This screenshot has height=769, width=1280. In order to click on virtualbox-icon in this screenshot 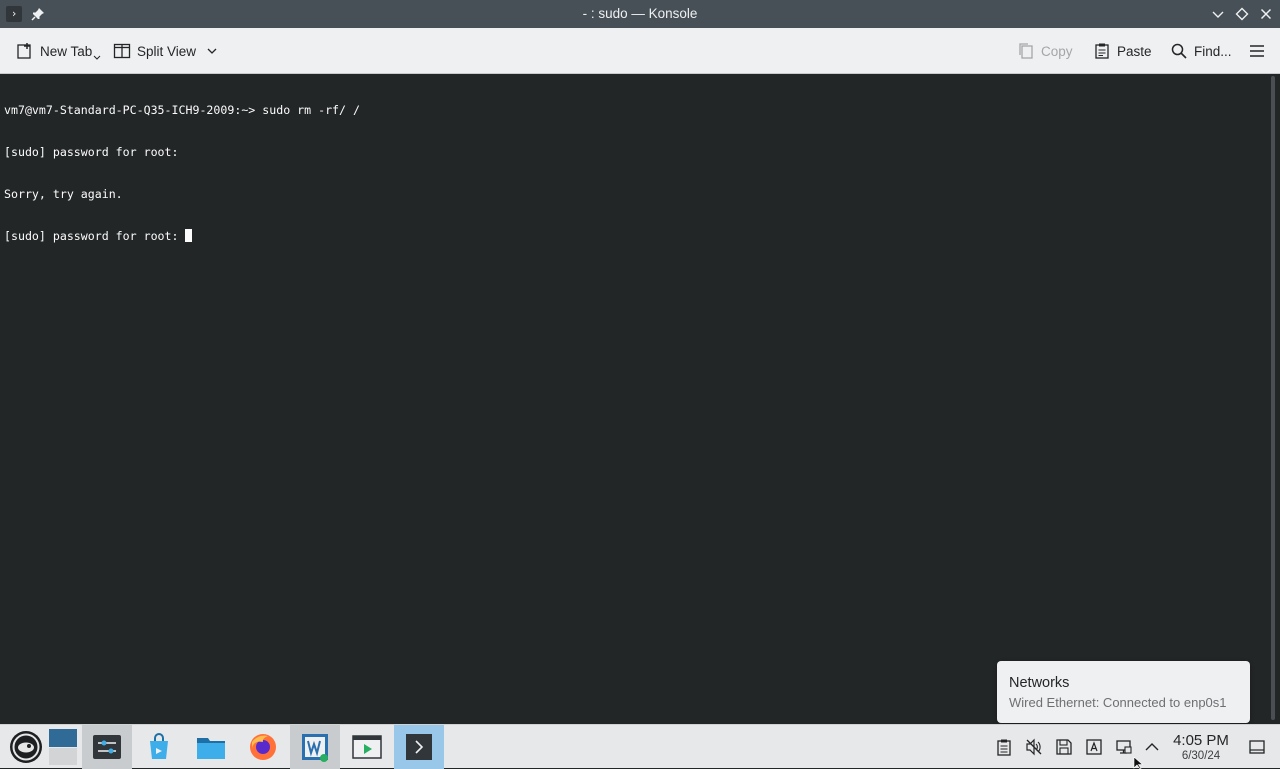, I will do `click(315, 748)`.